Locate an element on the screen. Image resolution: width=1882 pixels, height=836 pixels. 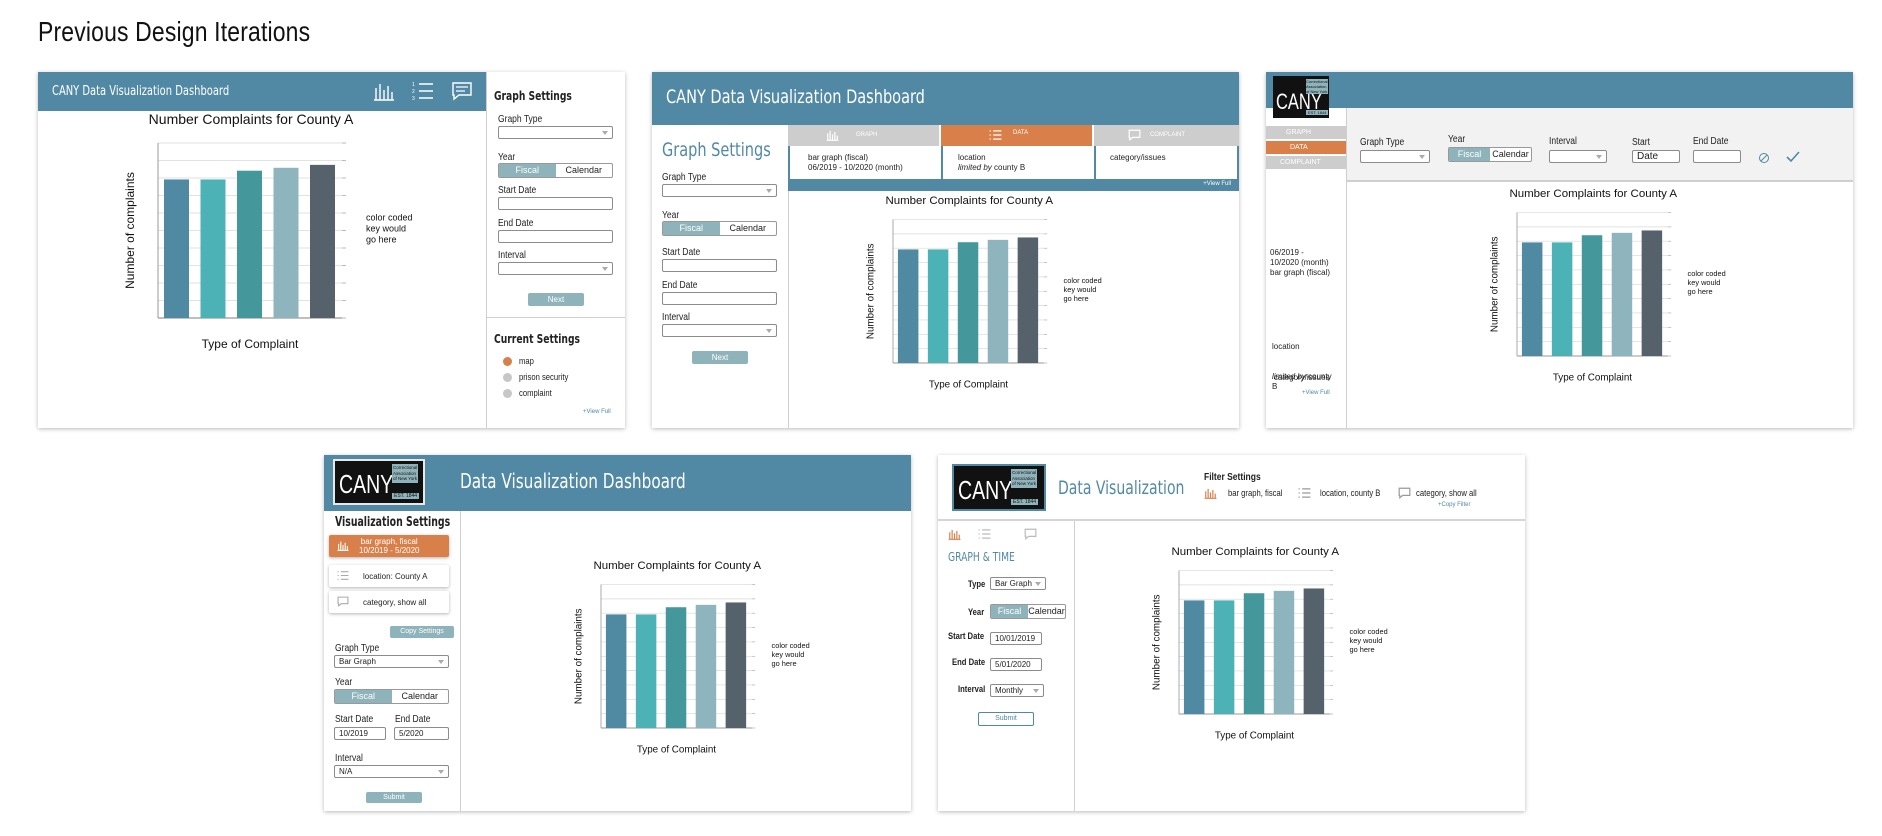
filter-location: location, county B is located at coordinates (1350, 493).